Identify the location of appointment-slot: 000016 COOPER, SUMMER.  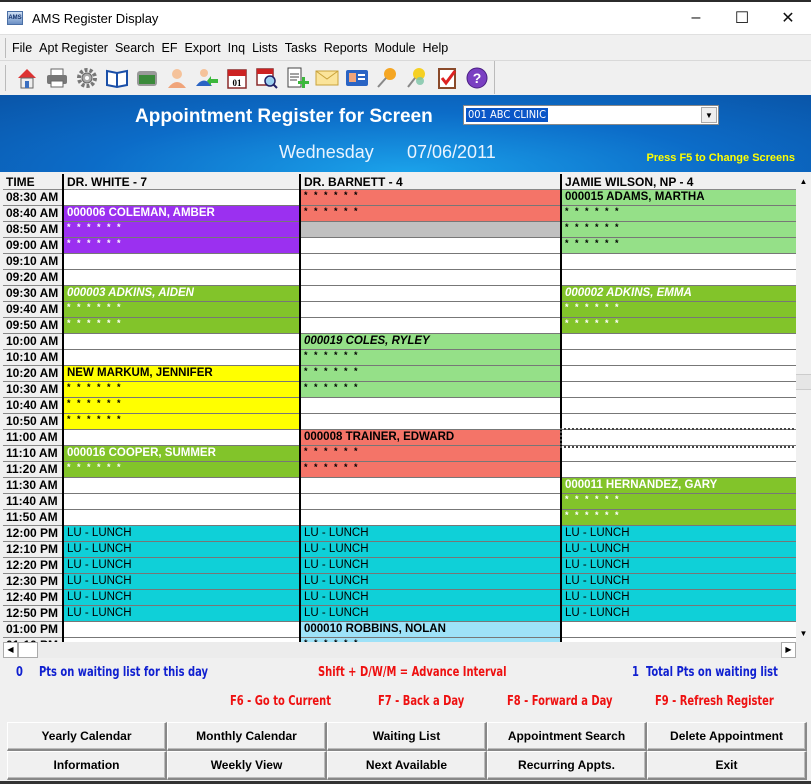
(181, 454).